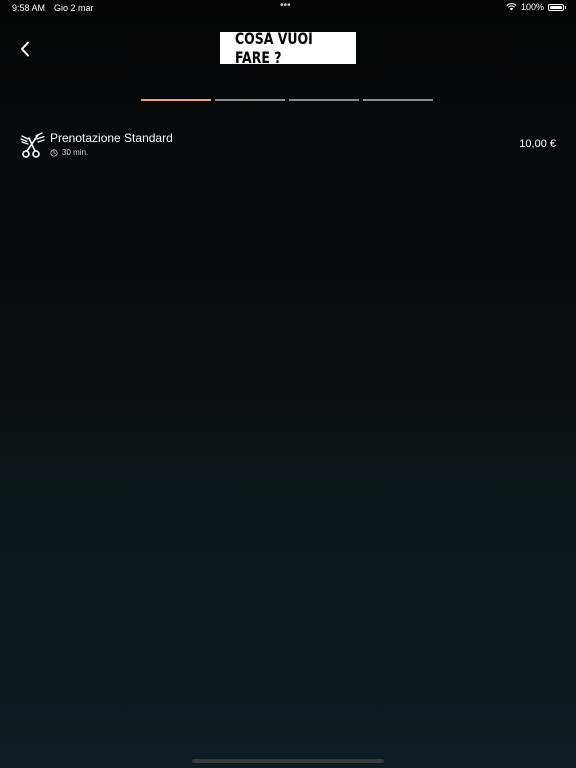 The image size is (576, 768). I want to click on wifi-icon, so click(511, 7).